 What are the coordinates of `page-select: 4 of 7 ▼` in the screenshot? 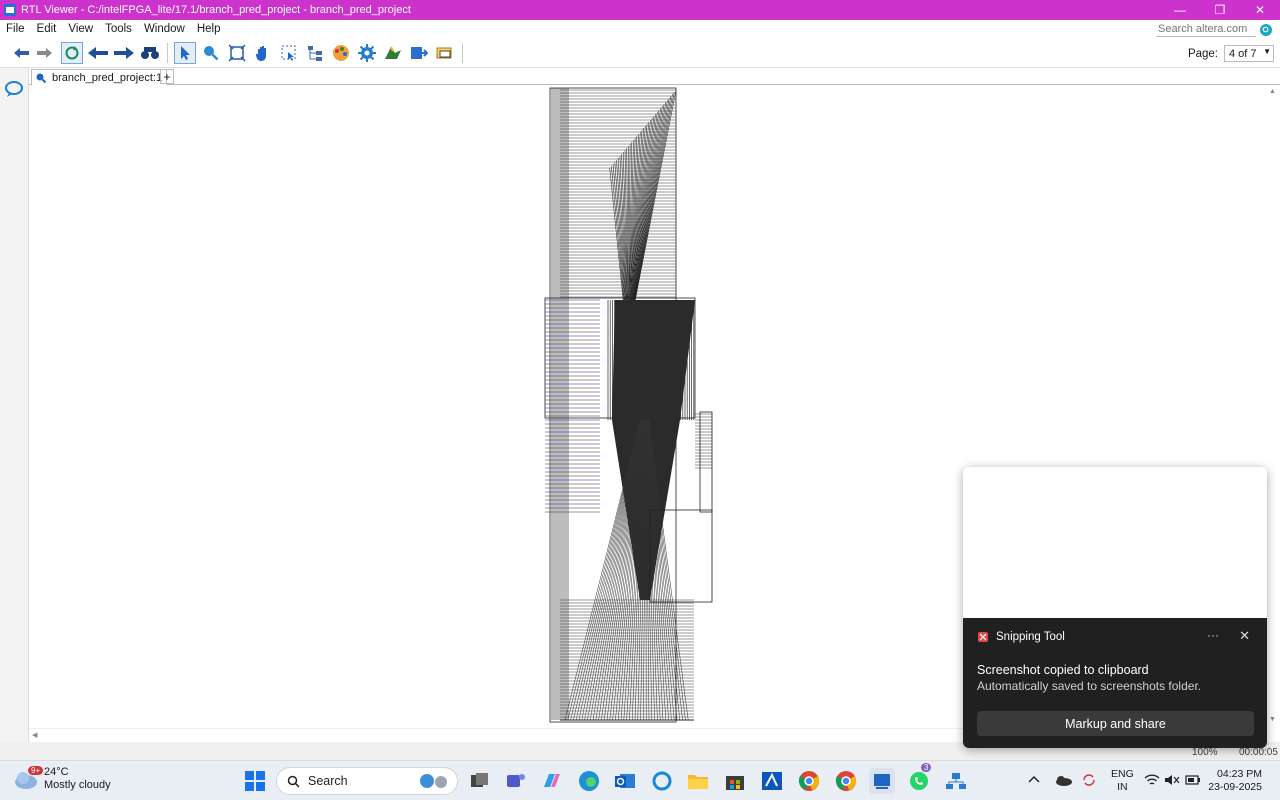 It's located at (1249, 53).